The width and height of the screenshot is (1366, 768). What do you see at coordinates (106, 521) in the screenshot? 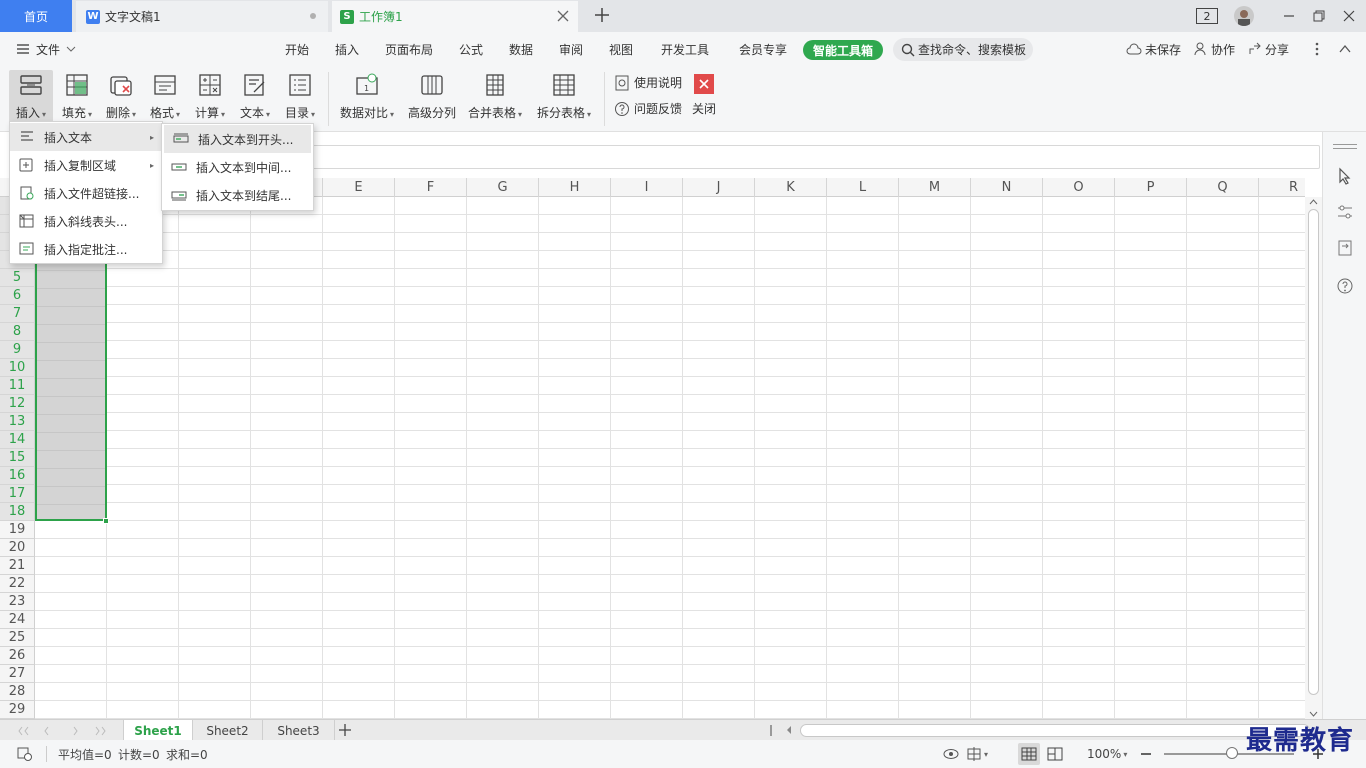
I see `fill-handle` at bounding box center [106, 521].